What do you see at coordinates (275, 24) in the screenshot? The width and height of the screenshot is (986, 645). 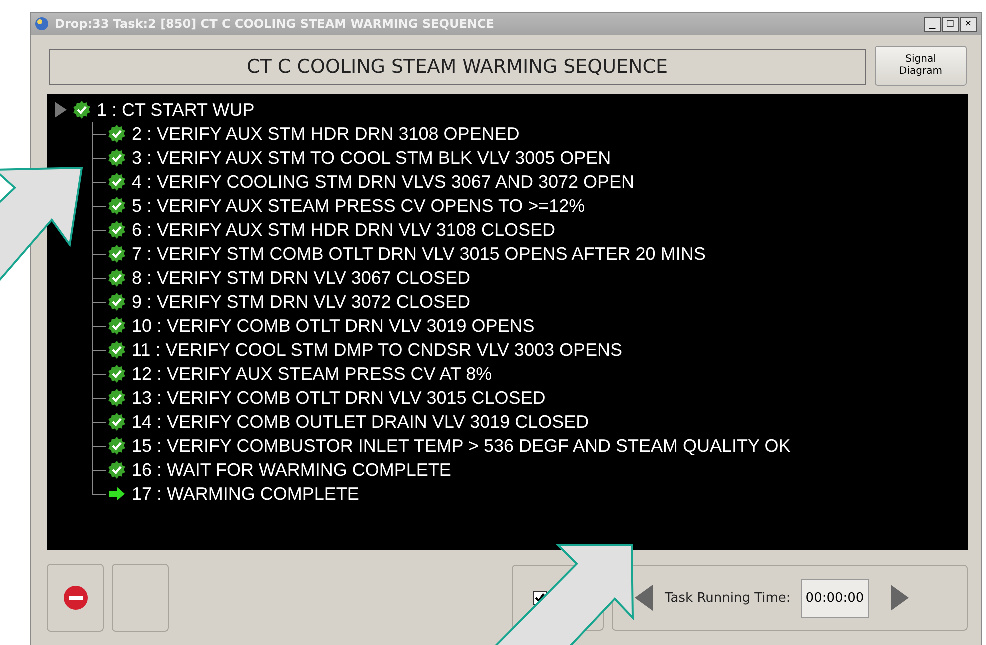 I see `window-title: Drop:33 Task:2 [850] CT C COOLING STEAM WARMING SEQUENCE` at bounding box center [275, 24].